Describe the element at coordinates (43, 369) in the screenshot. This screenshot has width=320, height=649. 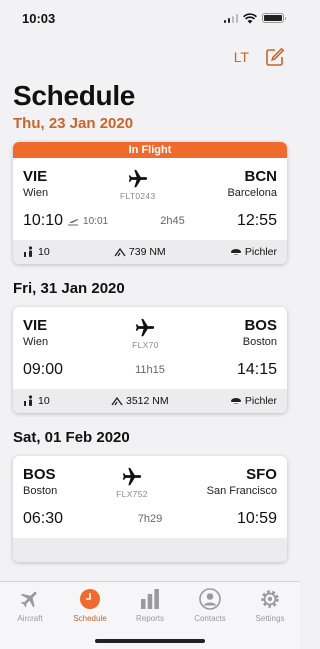
I see `departure-time: 09:00` at that location.